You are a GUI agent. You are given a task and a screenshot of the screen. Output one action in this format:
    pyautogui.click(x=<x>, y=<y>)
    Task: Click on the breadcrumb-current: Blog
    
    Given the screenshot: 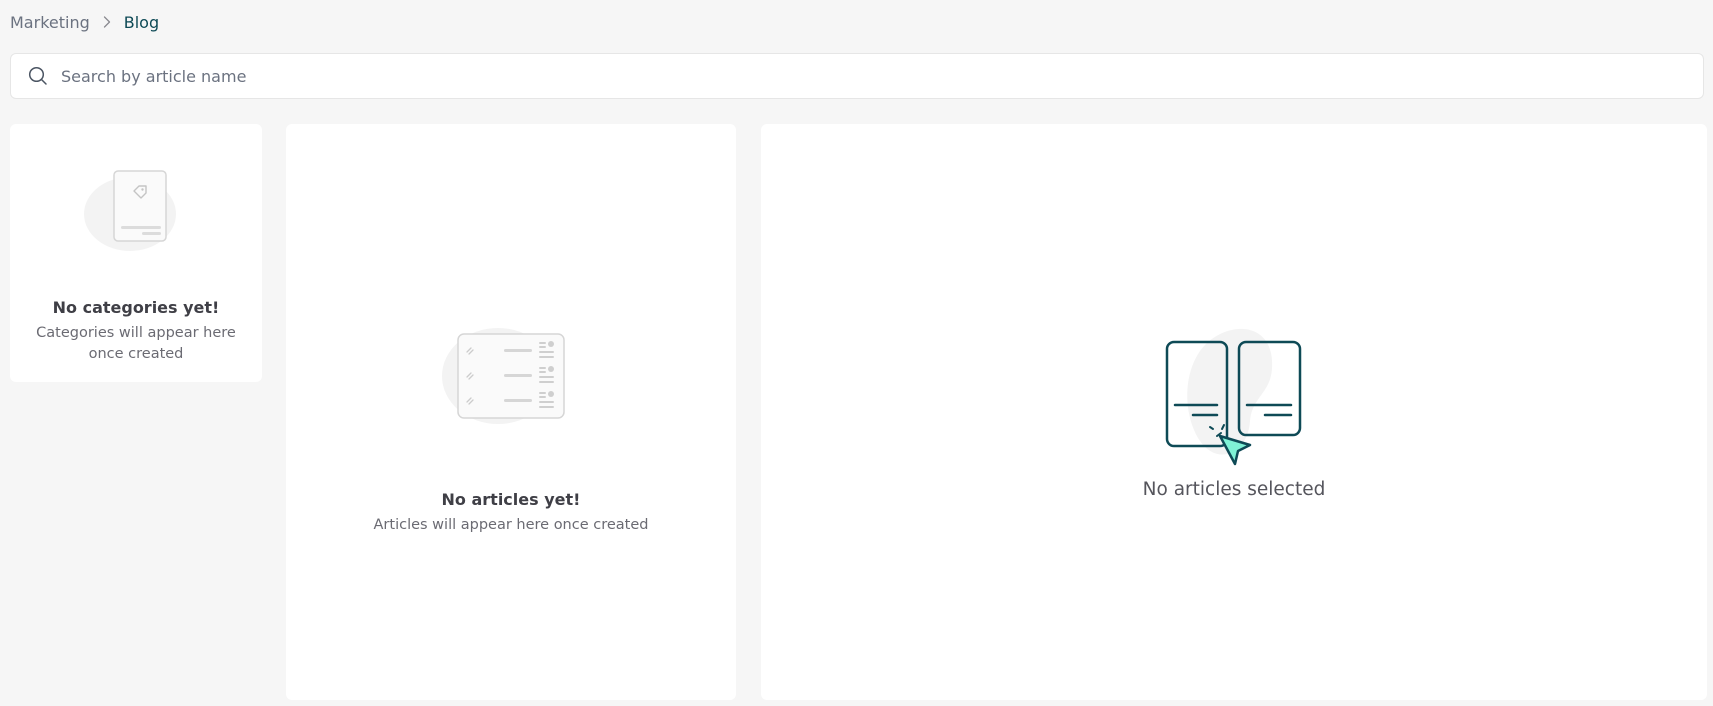 What is the action you would take?
    pyautogui.click(x=141, y=22)
    